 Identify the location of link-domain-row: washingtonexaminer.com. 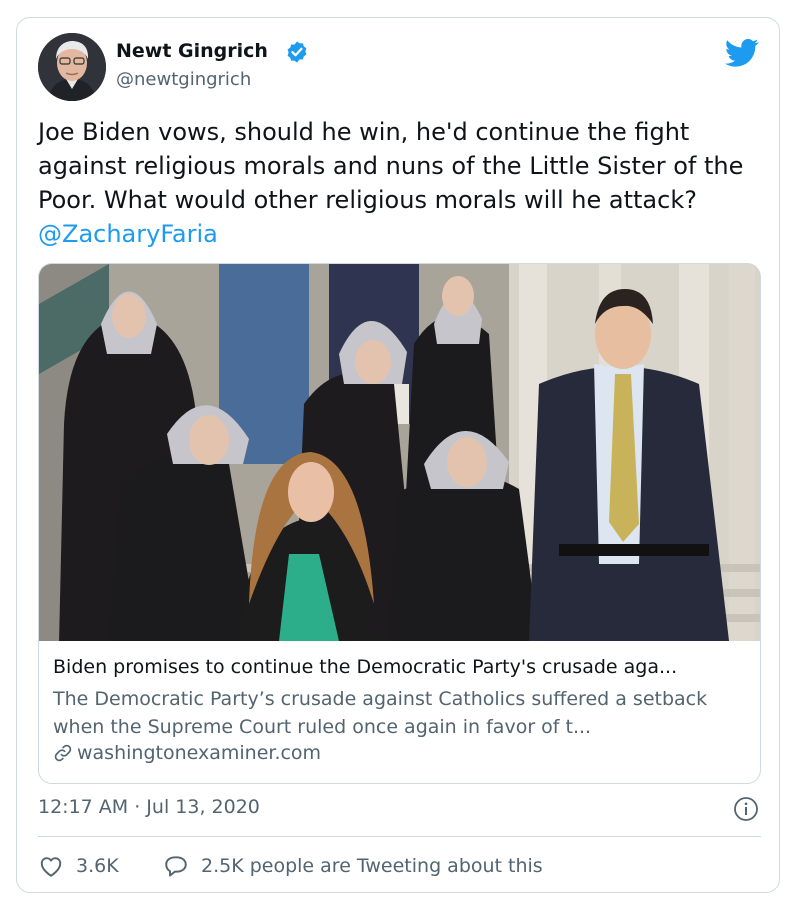
(187, 753).